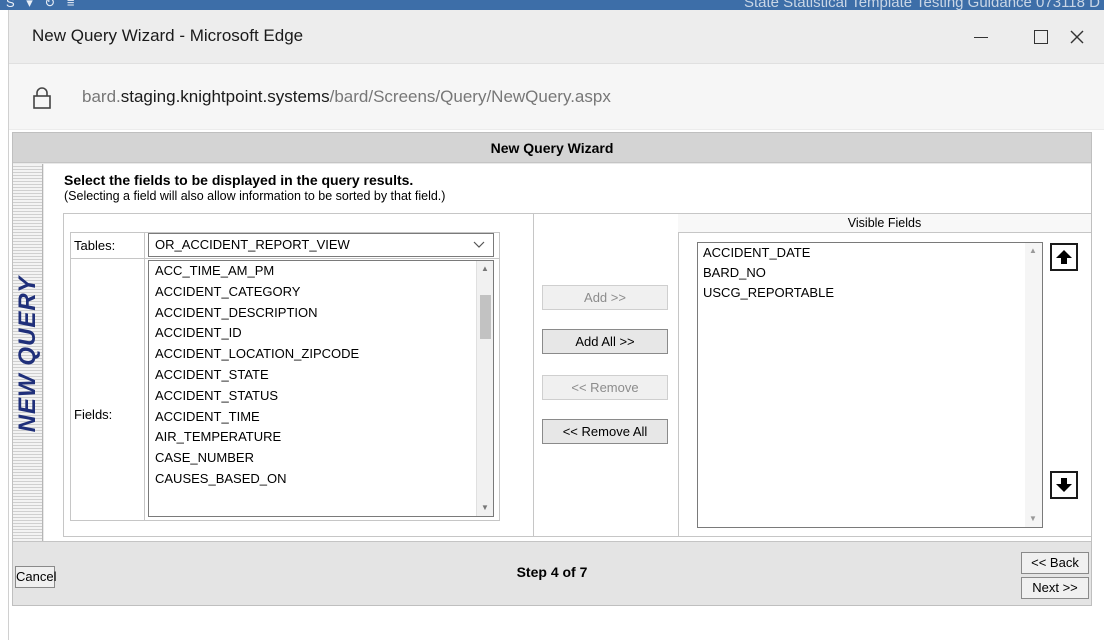 The image size is (1104, 640). What do you see at coordinates (870, 273) in the screenshot?
I see `visible-field-item: BARD_NO` at bounding box center [870, 273].